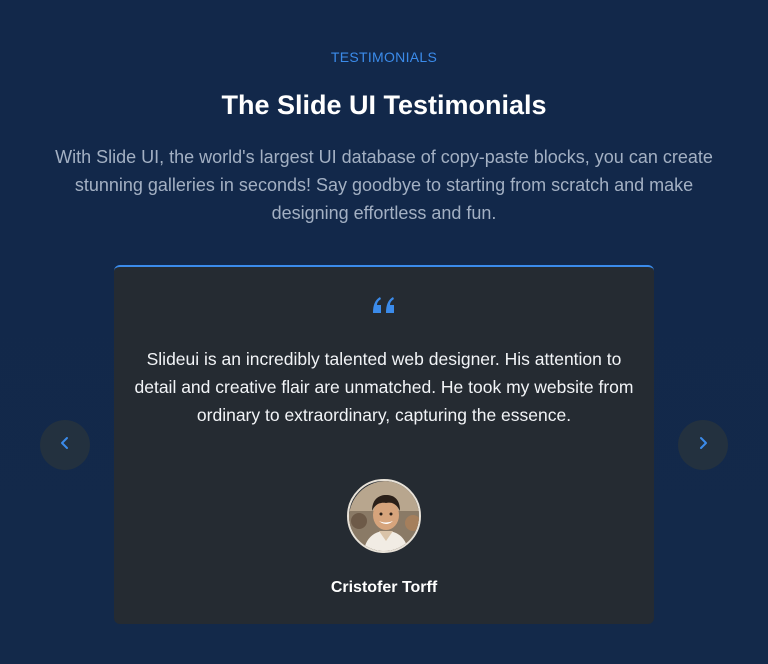 The width and height of the screenshot is (768, 664). Describe the element at coordinates (384, 587) in the screenshot. I see `author-name: Cristofer Torff` at that location.